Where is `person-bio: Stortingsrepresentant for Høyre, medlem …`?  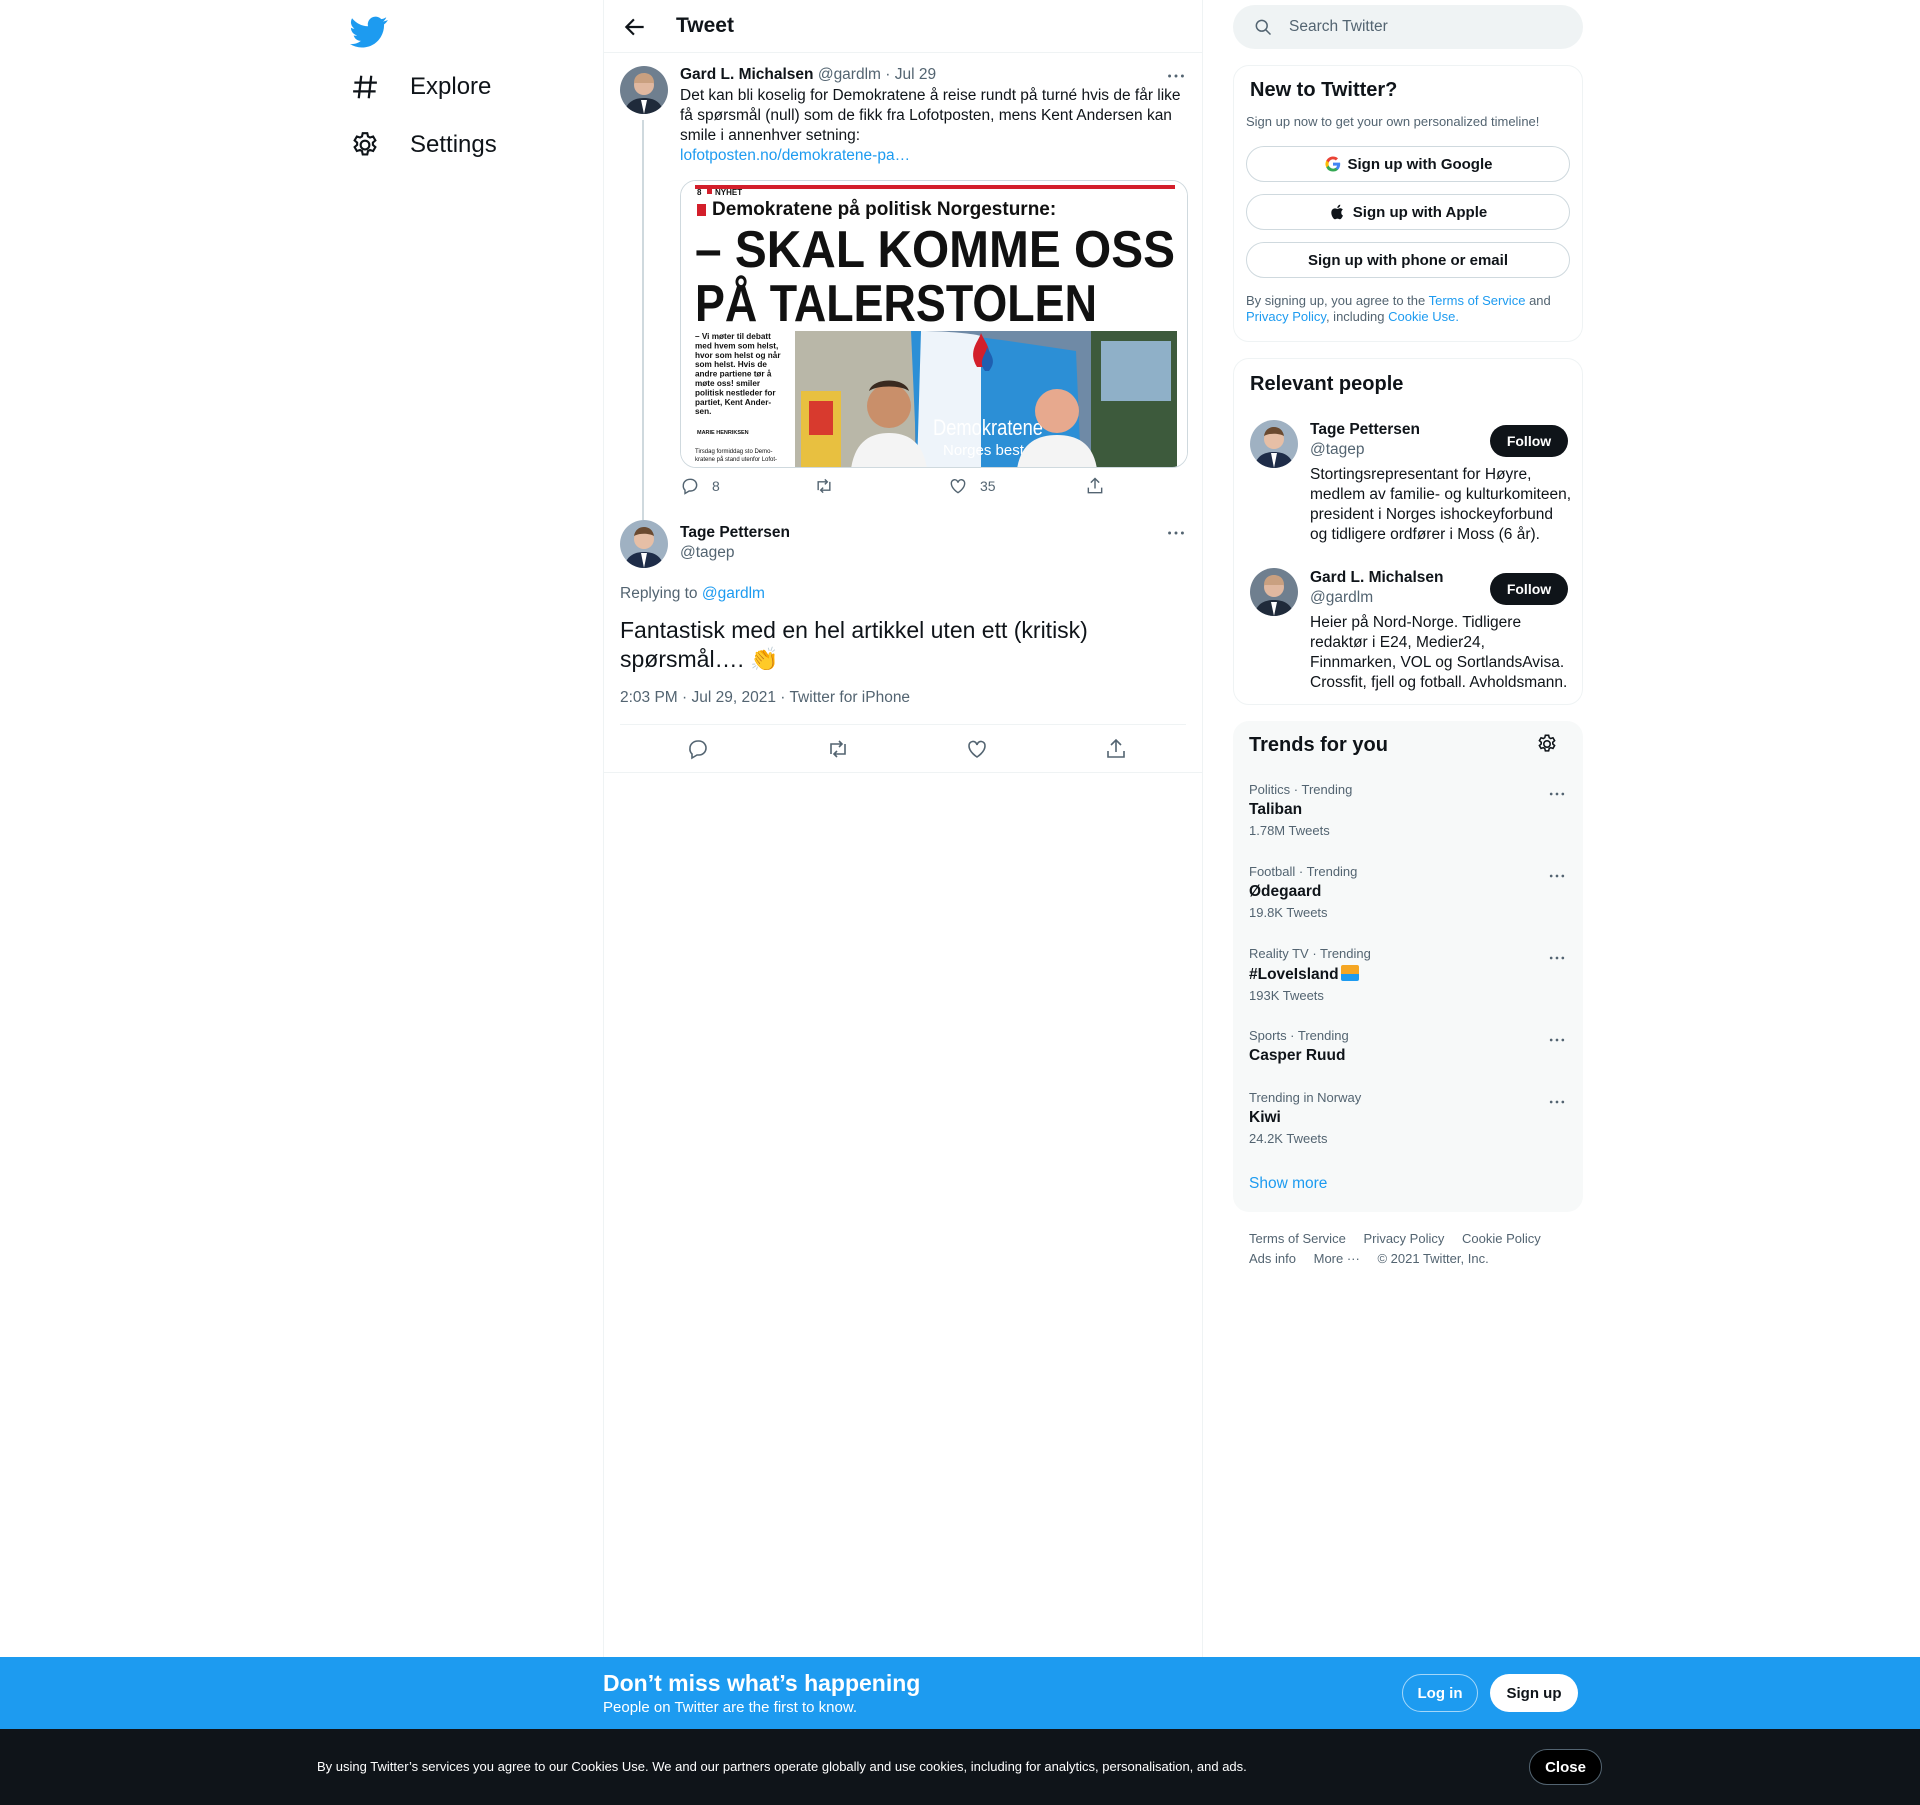
person-bio: Stortingsrepresentant for Høyre, medlem … is located at coordinates (1441, 504).